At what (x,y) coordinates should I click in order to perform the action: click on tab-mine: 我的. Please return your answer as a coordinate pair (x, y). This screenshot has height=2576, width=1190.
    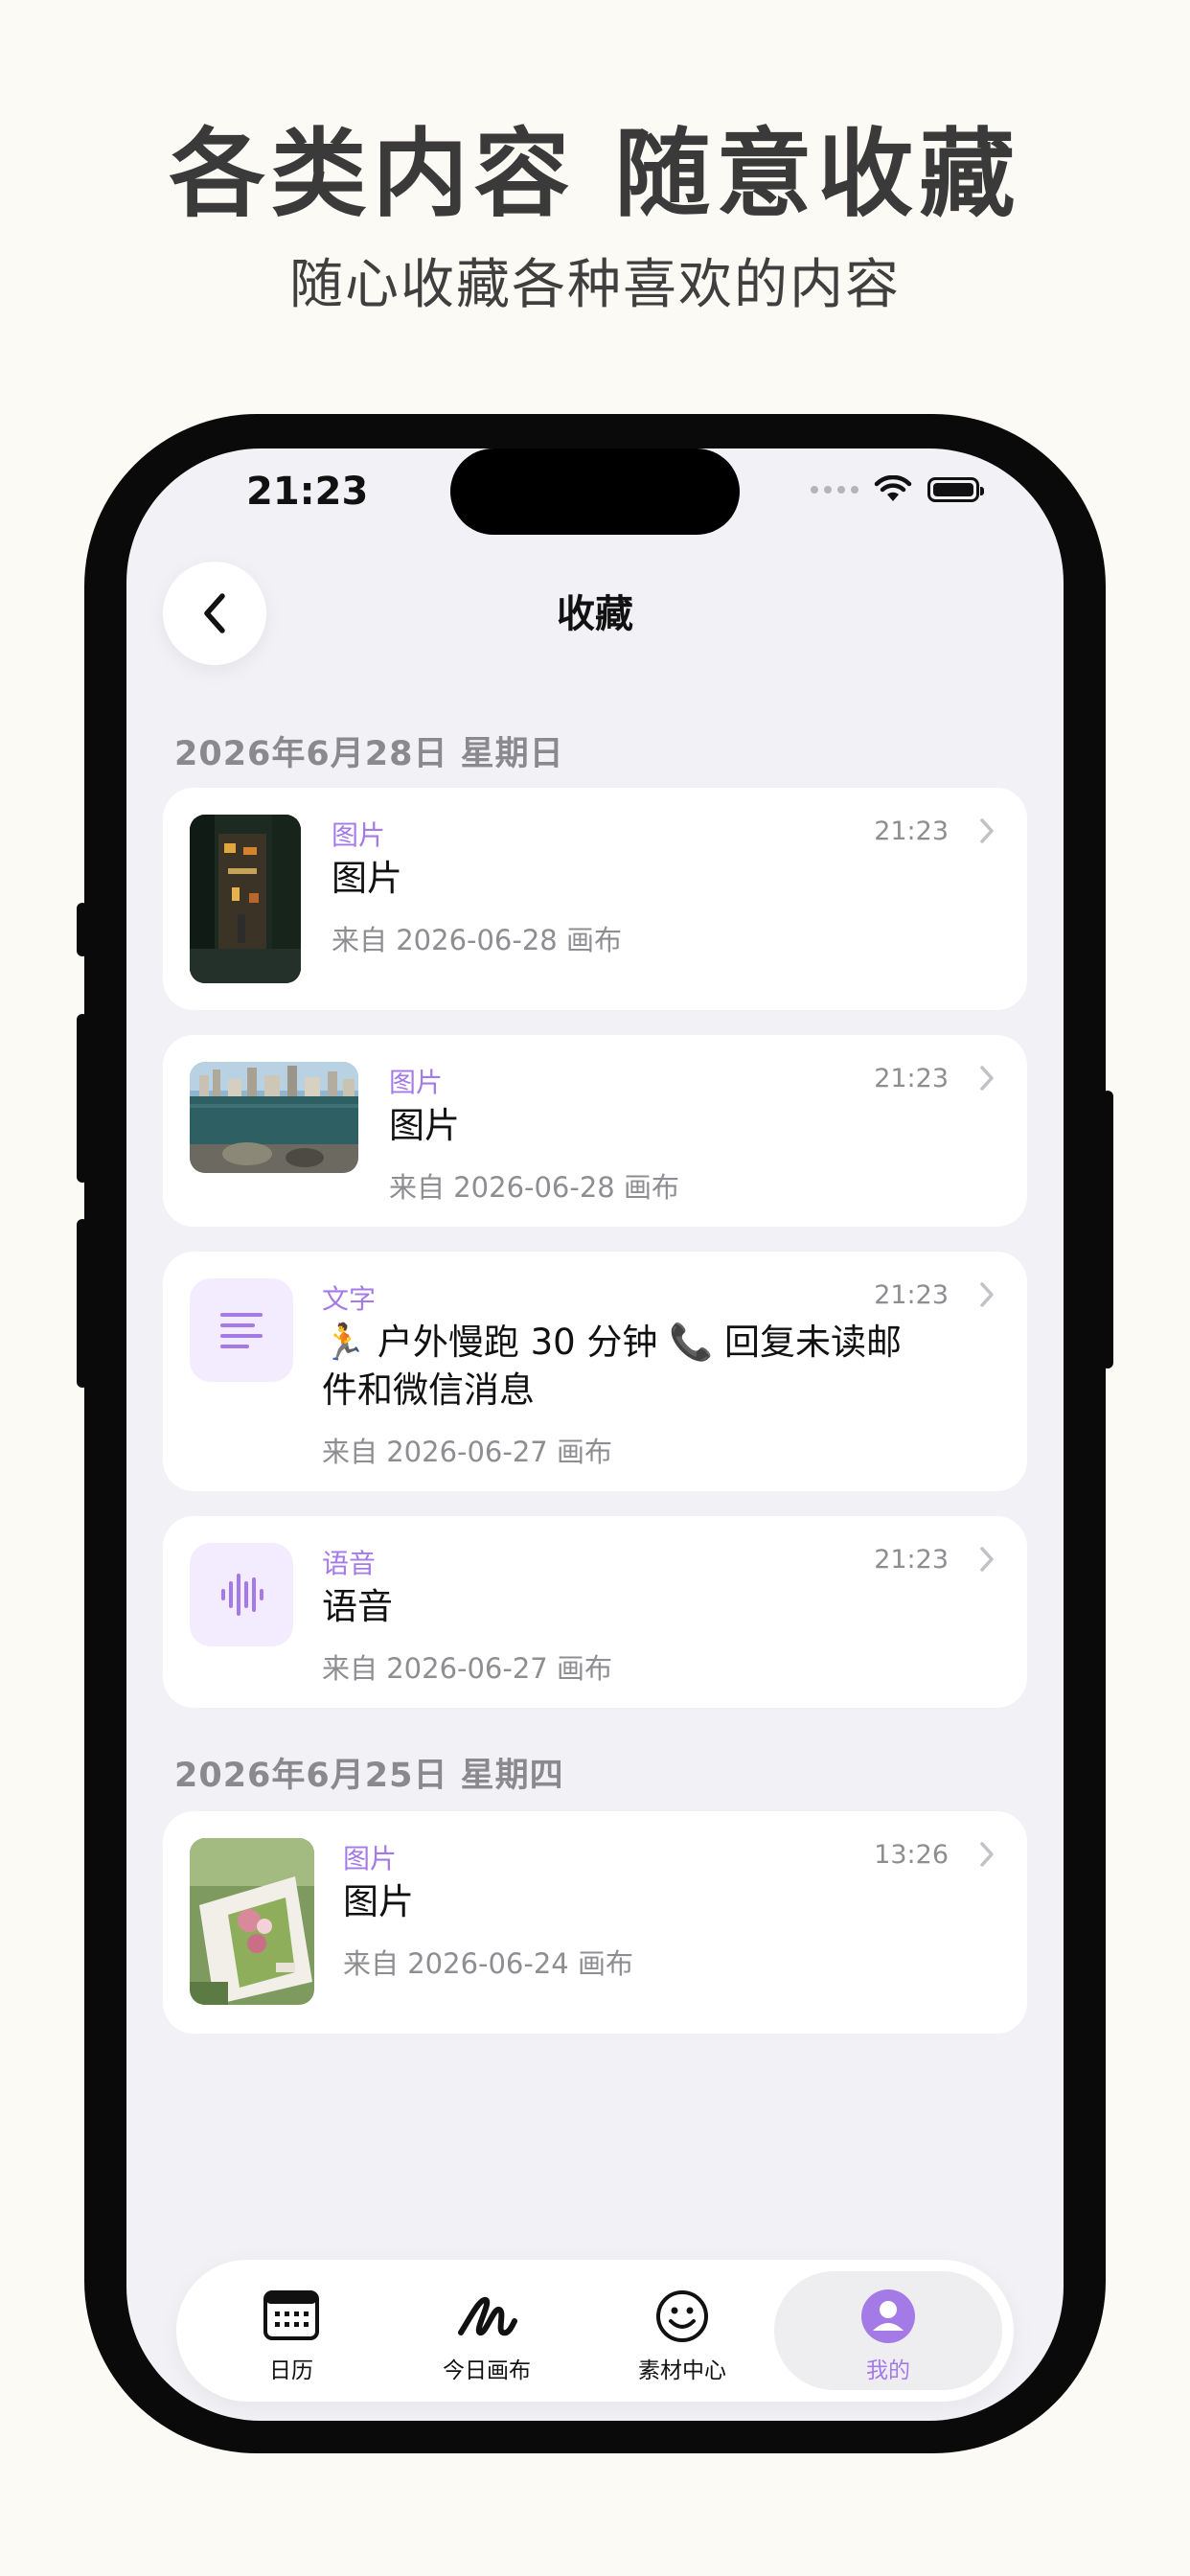
    Looking at the image, I should click on (888, 2330).